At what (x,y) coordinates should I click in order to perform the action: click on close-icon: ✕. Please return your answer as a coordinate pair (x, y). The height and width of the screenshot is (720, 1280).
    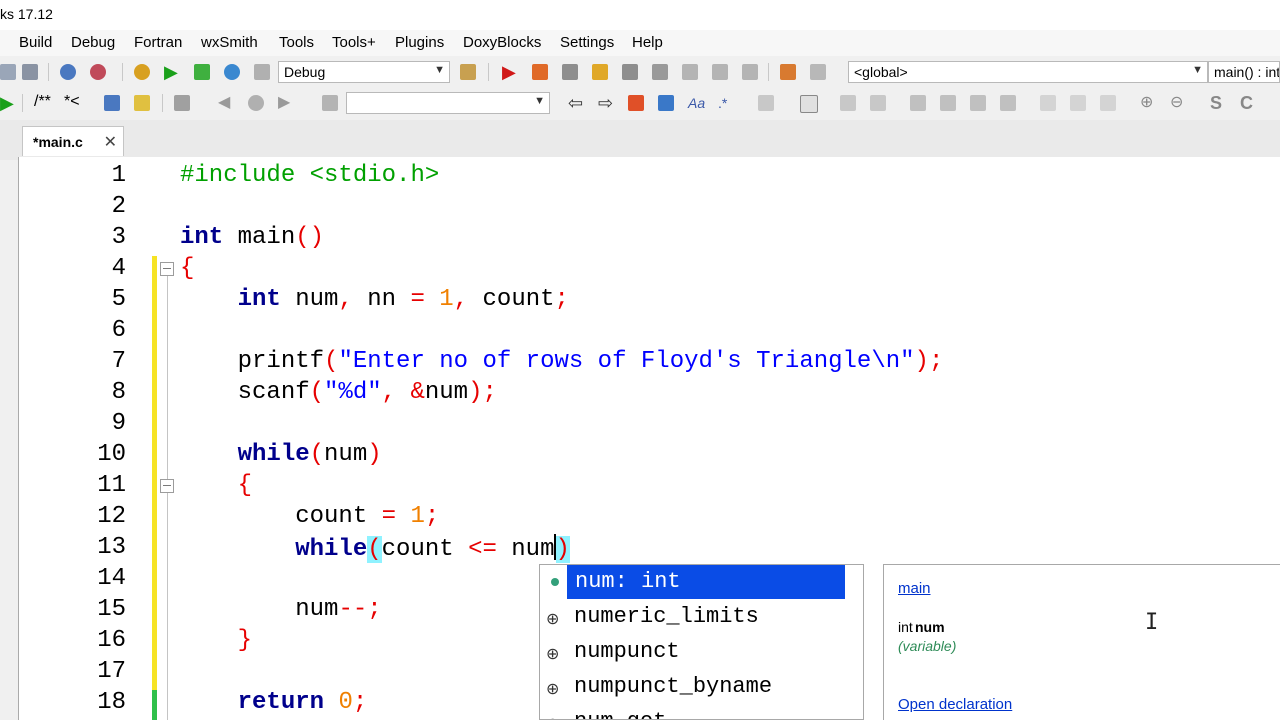
    Looking at the image, I should click on (110, 142).